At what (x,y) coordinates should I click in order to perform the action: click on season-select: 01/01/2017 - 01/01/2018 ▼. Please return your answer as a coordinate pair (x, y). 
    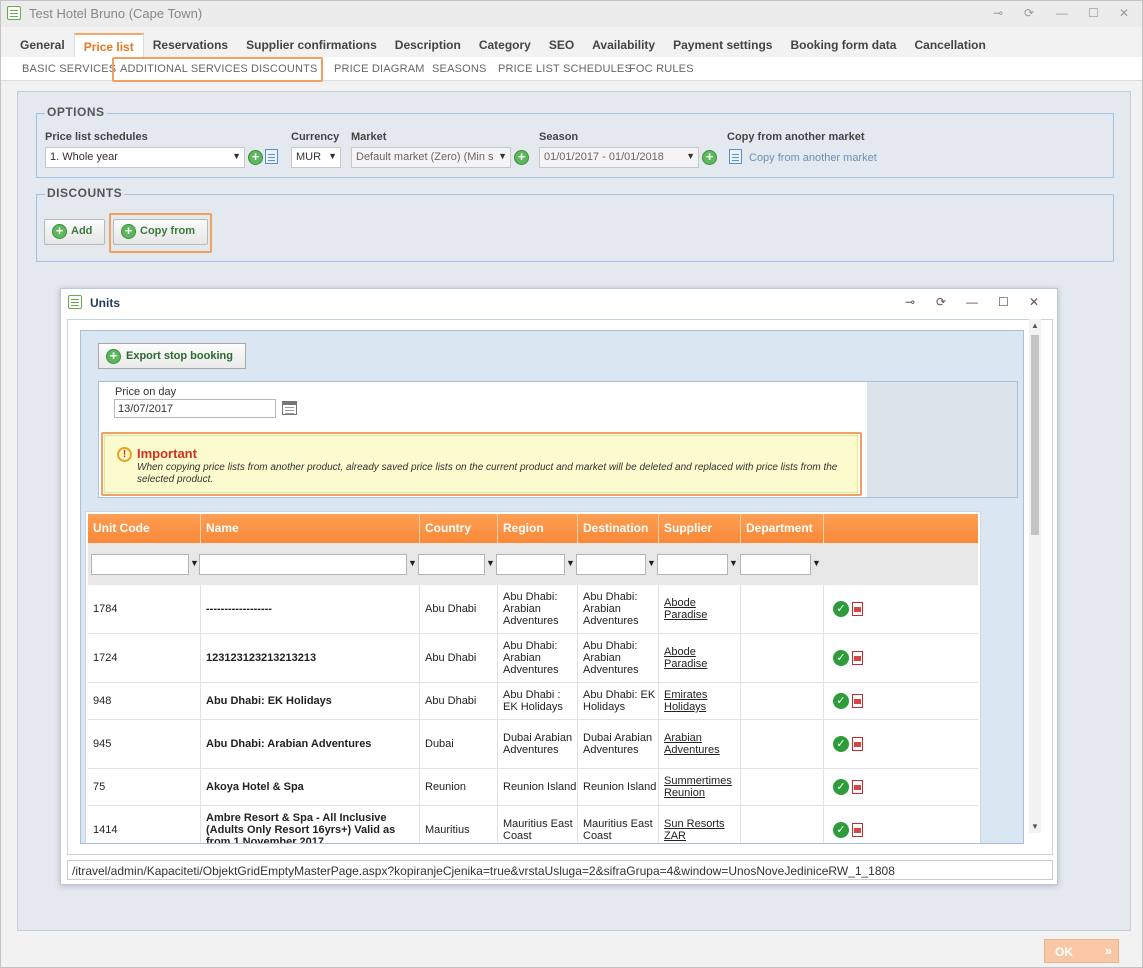
    Looking at the image, I should click on (619, 157).